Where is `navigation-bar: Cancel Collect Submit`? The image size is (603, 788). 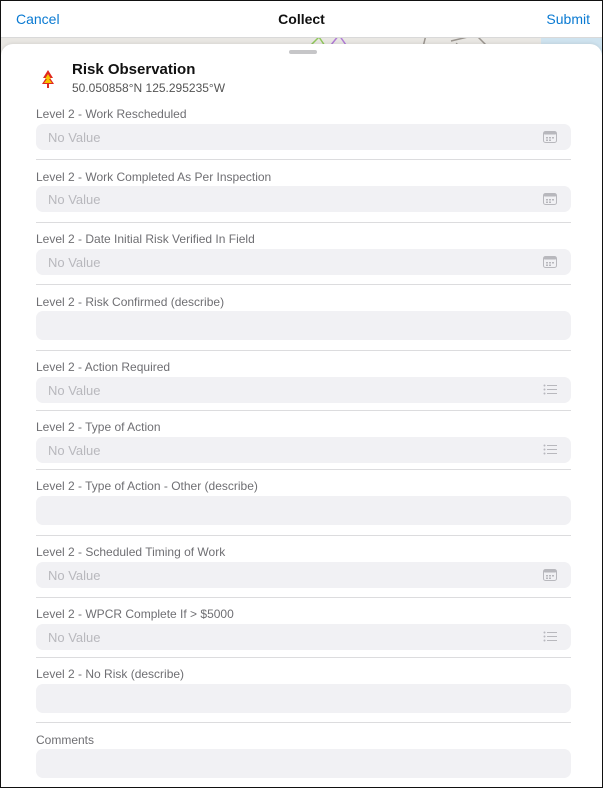
navigation-bar: Cancel Collect Submit is located at coordinates (301, 19).